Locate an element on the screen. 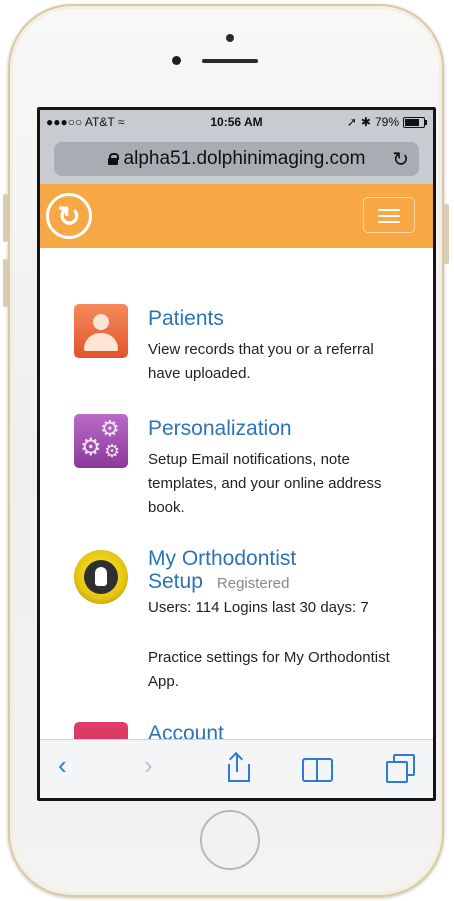 Image resolution: width=454 pixels, height=901 pixels. share-icon is located at coordinates (239, 768).